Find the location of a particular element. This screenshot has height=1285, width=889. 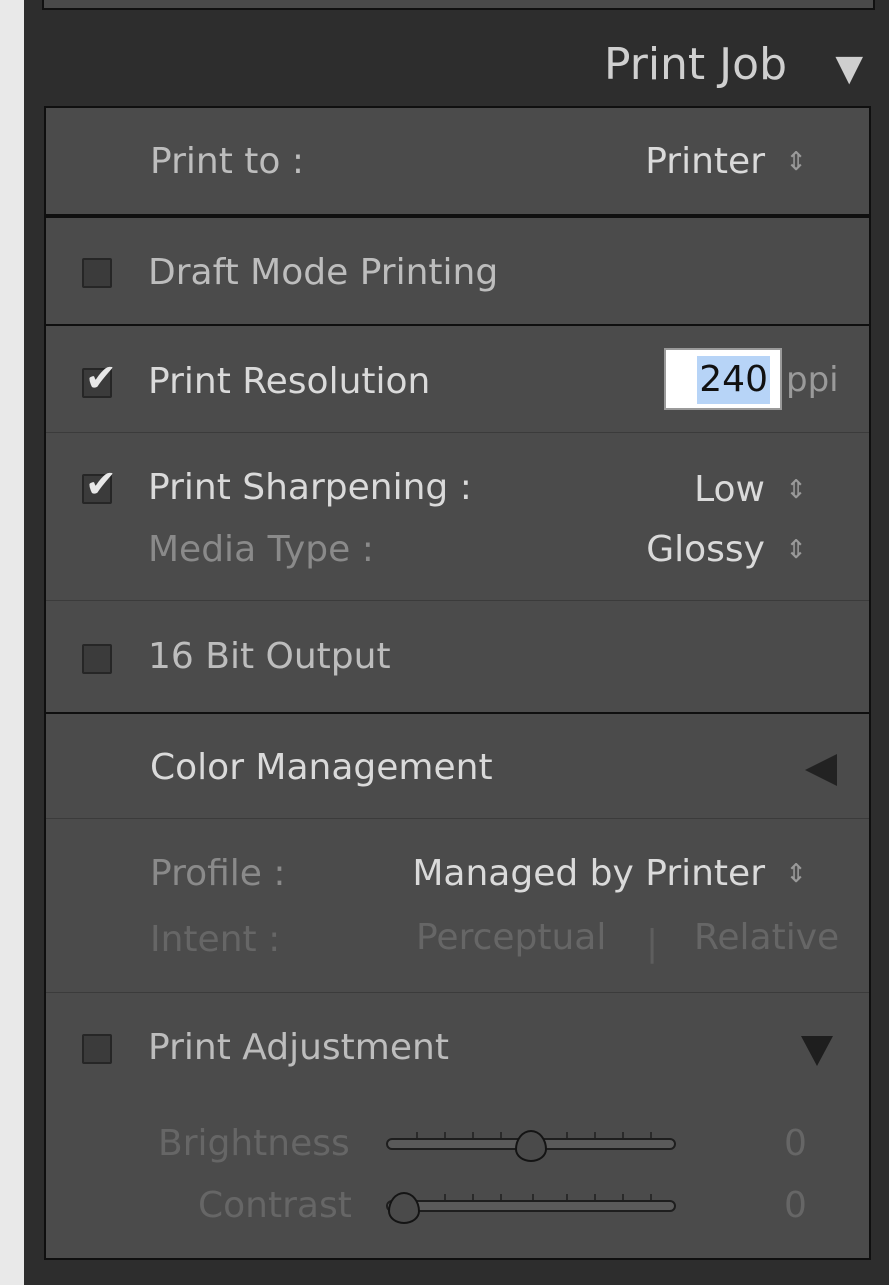

triangle-left-icon is located at coordinates (821, 770).